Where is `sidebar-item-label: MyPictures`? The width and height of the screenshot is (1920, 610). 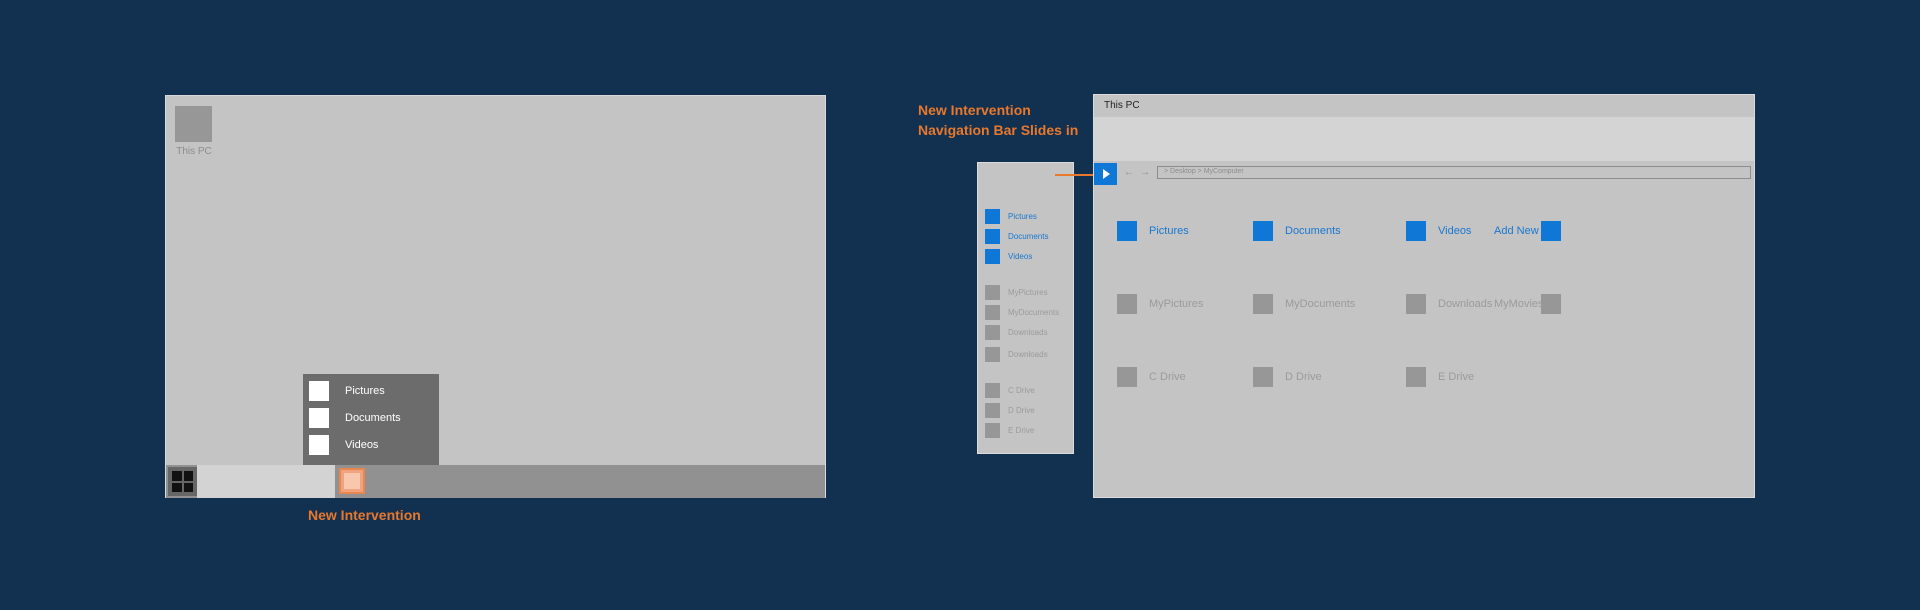
sidebar-item-label: MyPictures is located at coordinates (1028, 292).